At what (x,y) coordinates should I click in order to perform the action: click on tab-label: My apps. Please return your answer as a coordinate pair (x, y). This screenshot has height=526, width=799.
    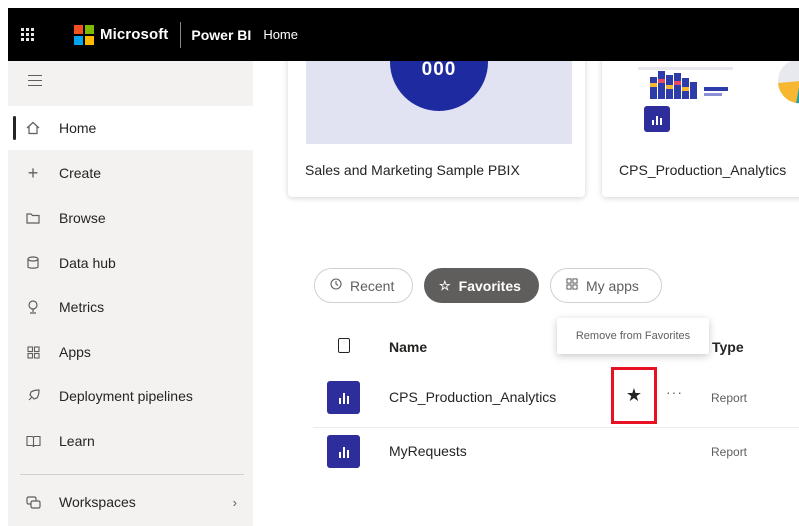
    Looking at the image, I should click on (612, 285).